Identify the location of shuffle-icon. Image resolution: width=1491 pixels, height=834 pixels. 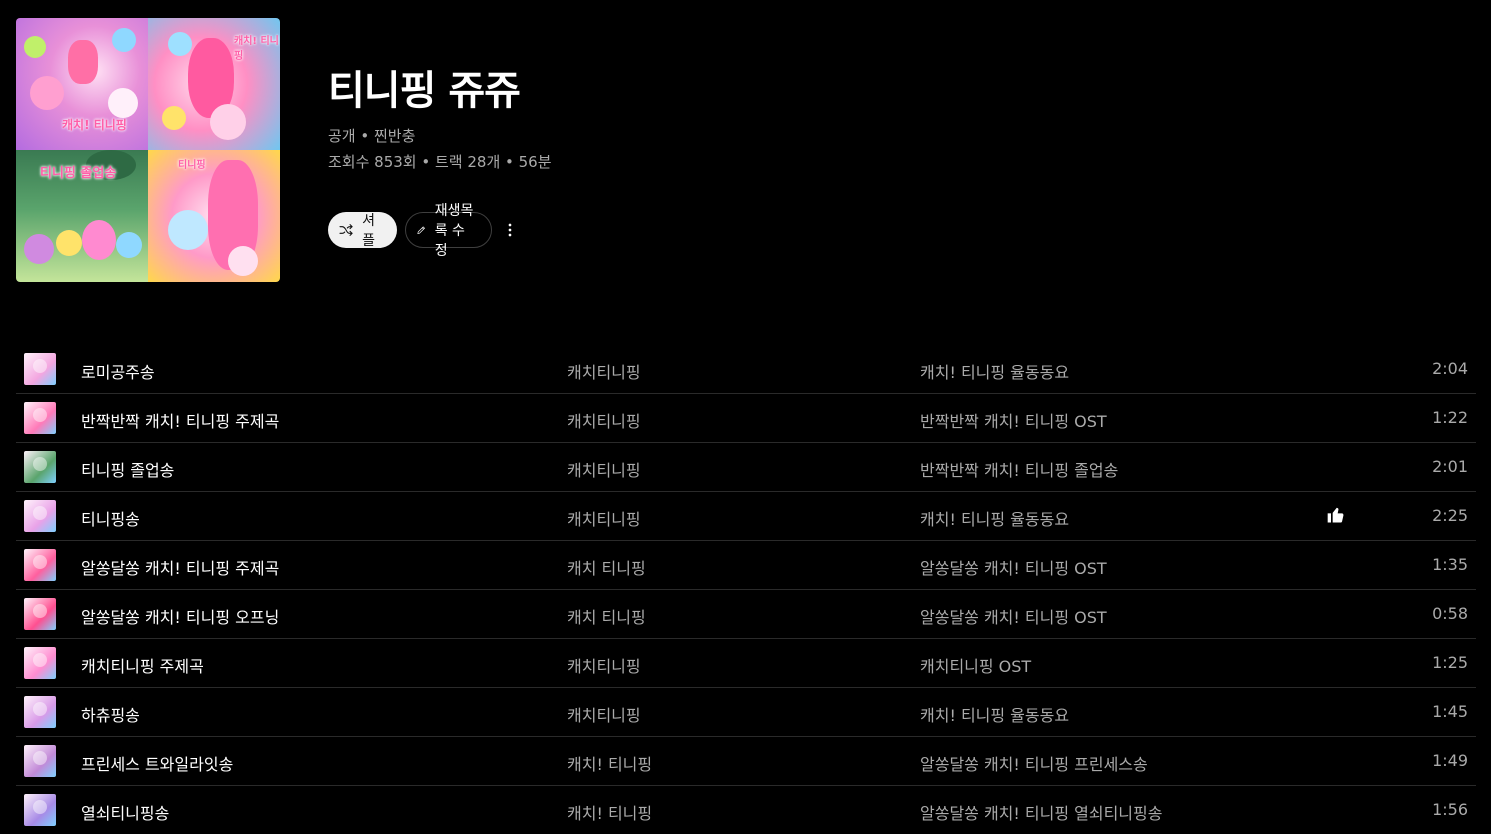
(346, 230).